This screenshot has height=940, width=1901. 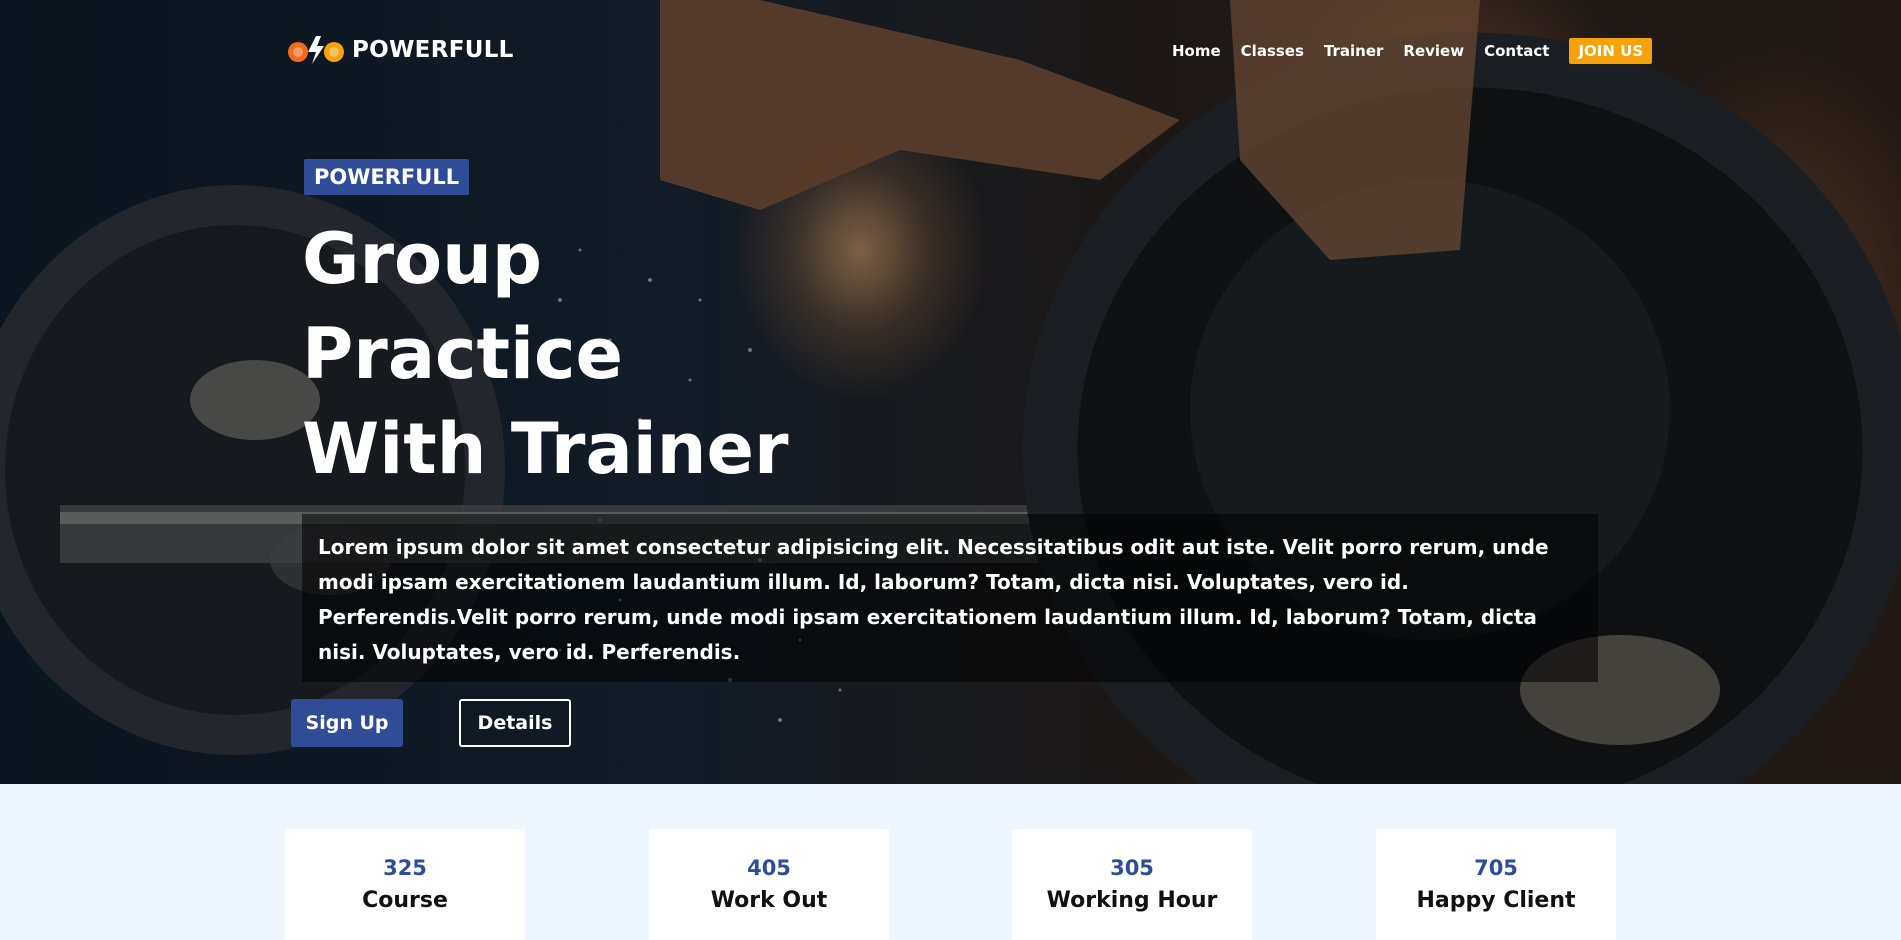 I want to click on sign-up-button: Sign Up, so click(x=347, y=723).